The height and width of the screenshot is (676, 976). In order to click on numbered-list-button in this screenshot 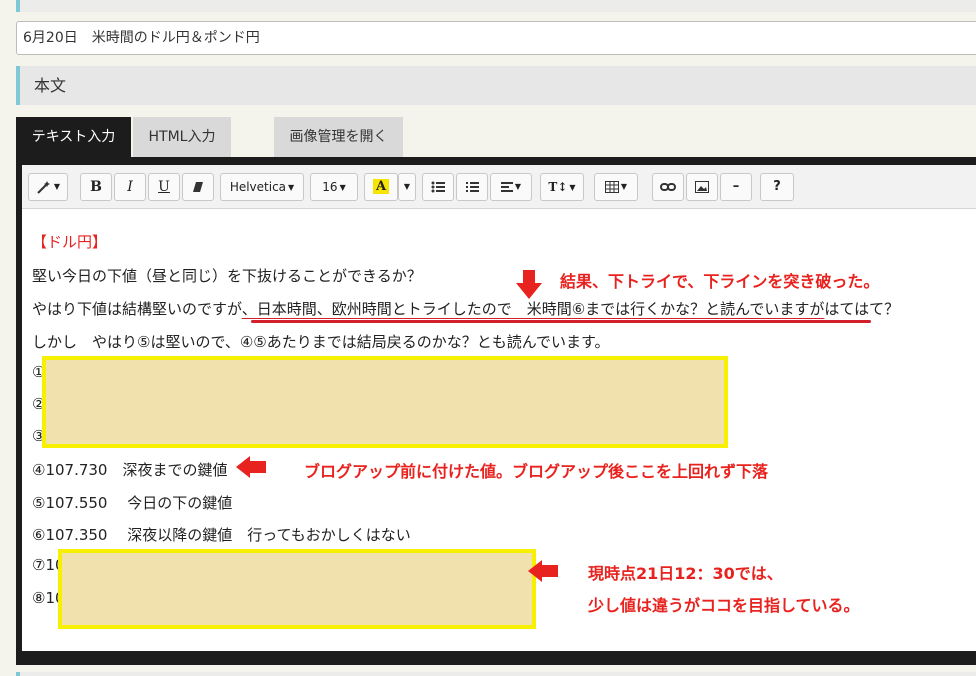, I will do `click(472, 187)`.